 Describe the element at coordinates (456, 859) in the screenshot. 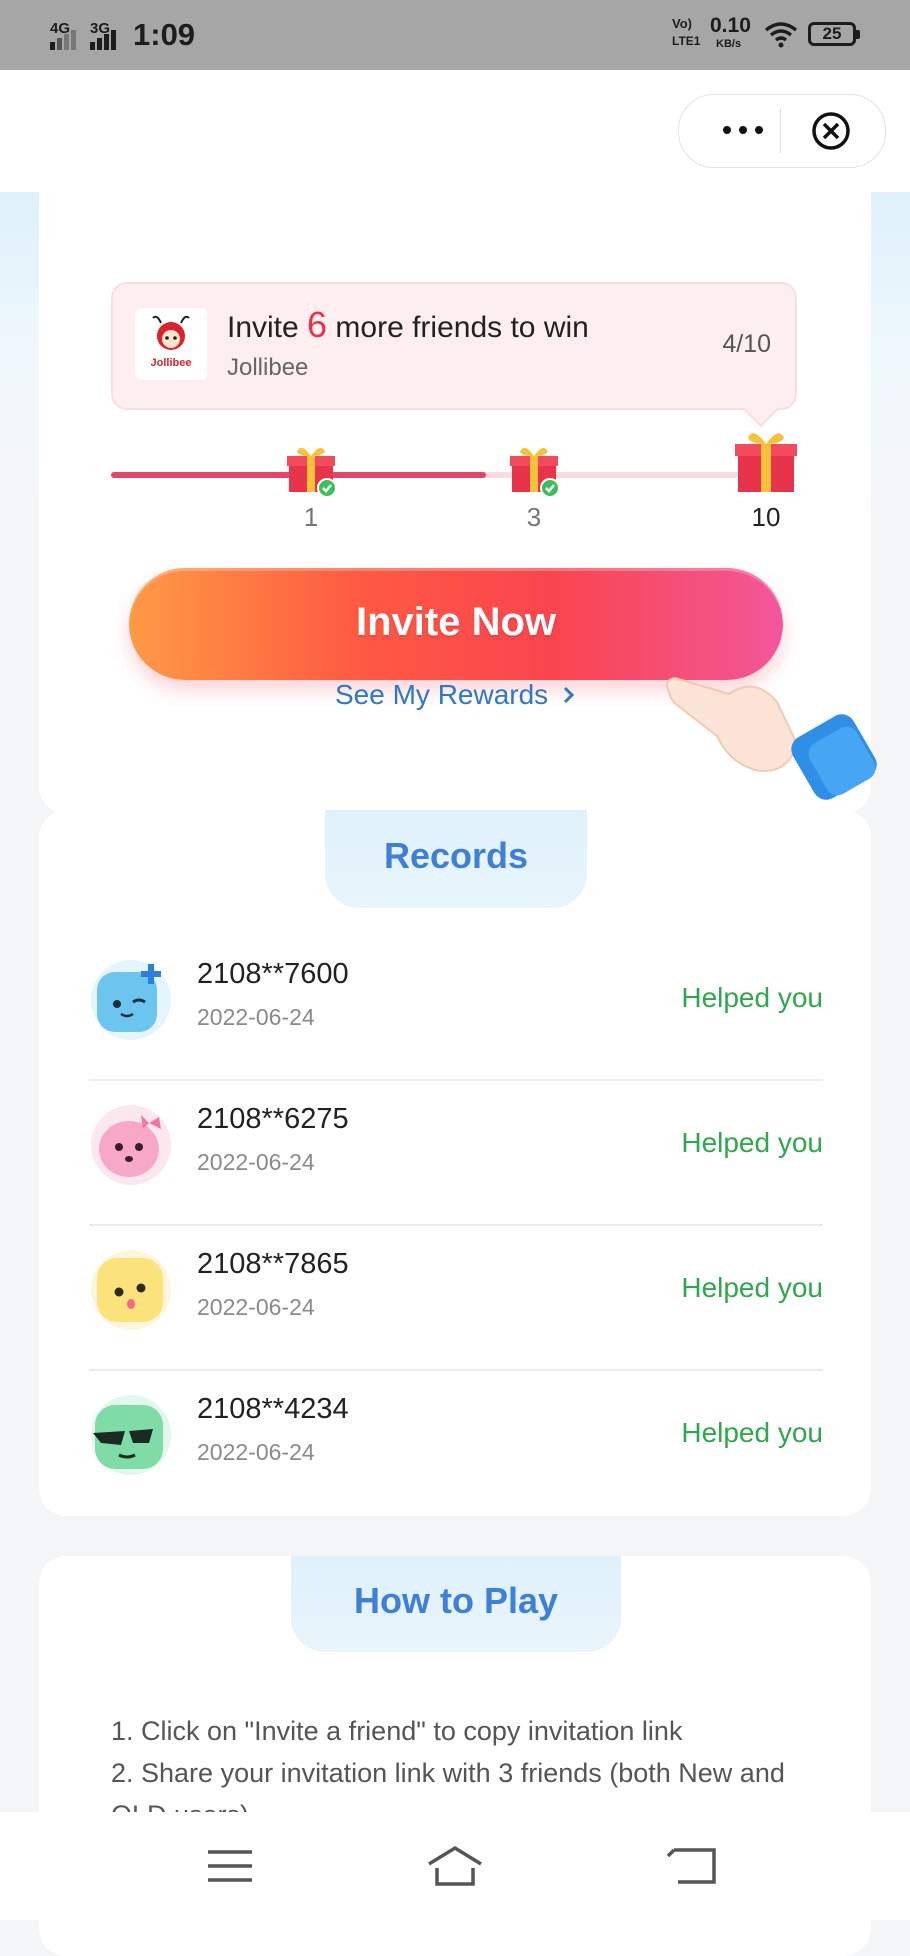

I see `records-title: Records` at that location.